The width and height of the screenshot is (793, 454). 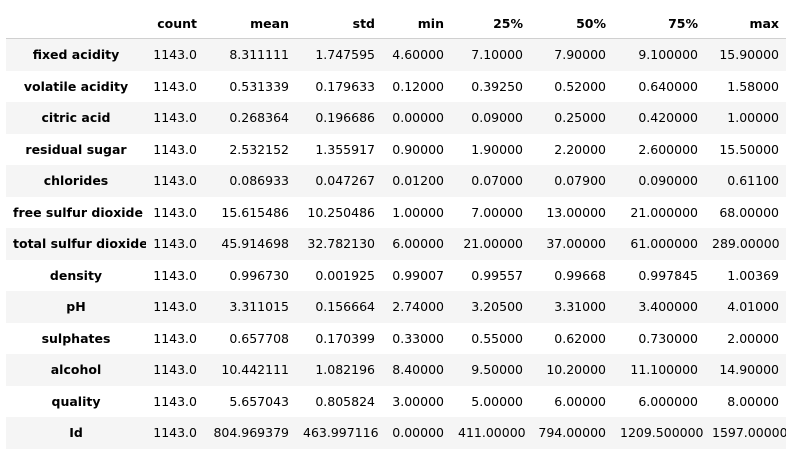 I want to click on table-cell: 8.311111, so click(x=259, y=55).